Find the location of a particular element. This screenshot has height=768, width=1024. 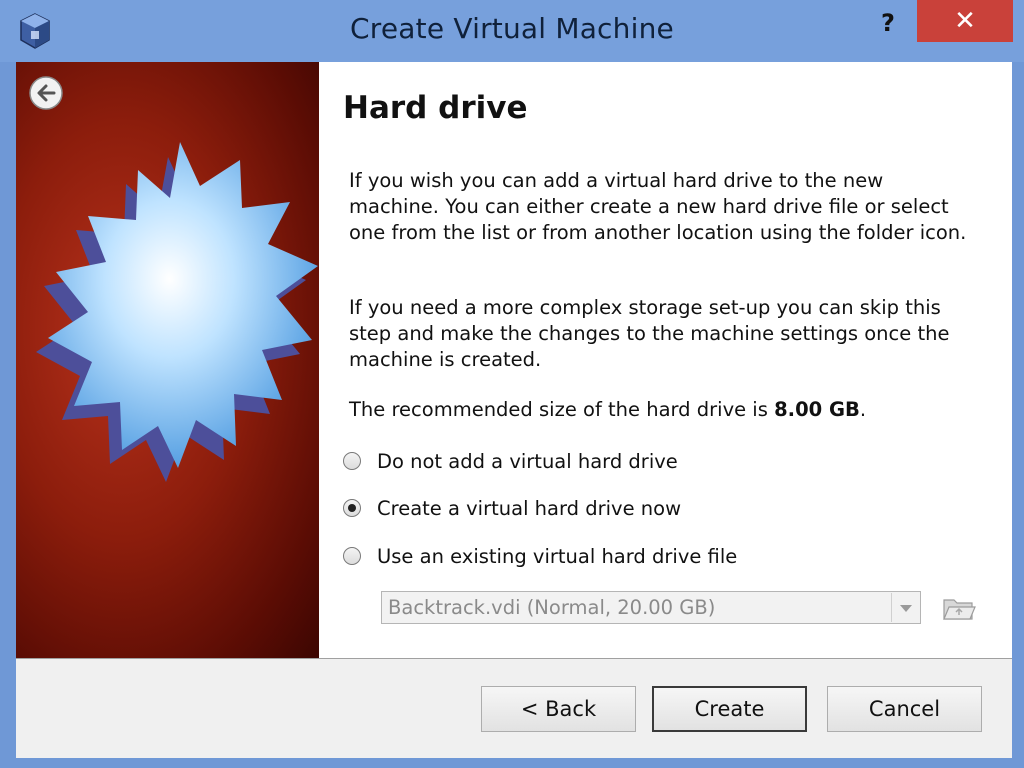

existing-disk-select: Backtrack.vdi (Normal, 20.00 GB) is located at coordinates (651, 607).